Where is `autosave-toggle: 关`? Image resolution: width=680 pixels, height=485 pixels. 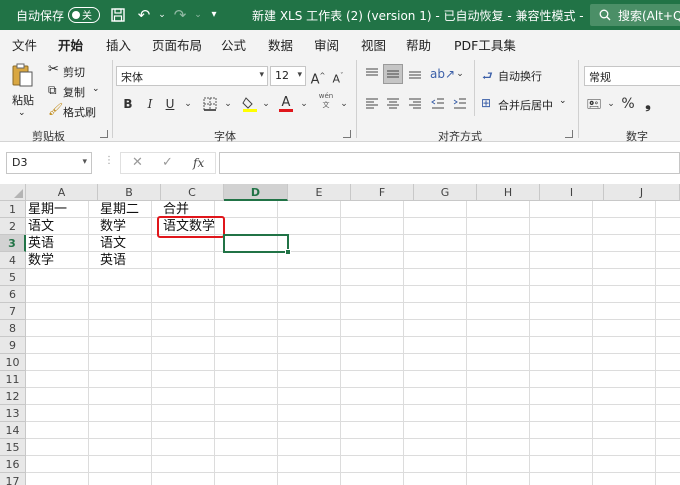
autosave-toggle: 关 is located at coordinates (84, 15).